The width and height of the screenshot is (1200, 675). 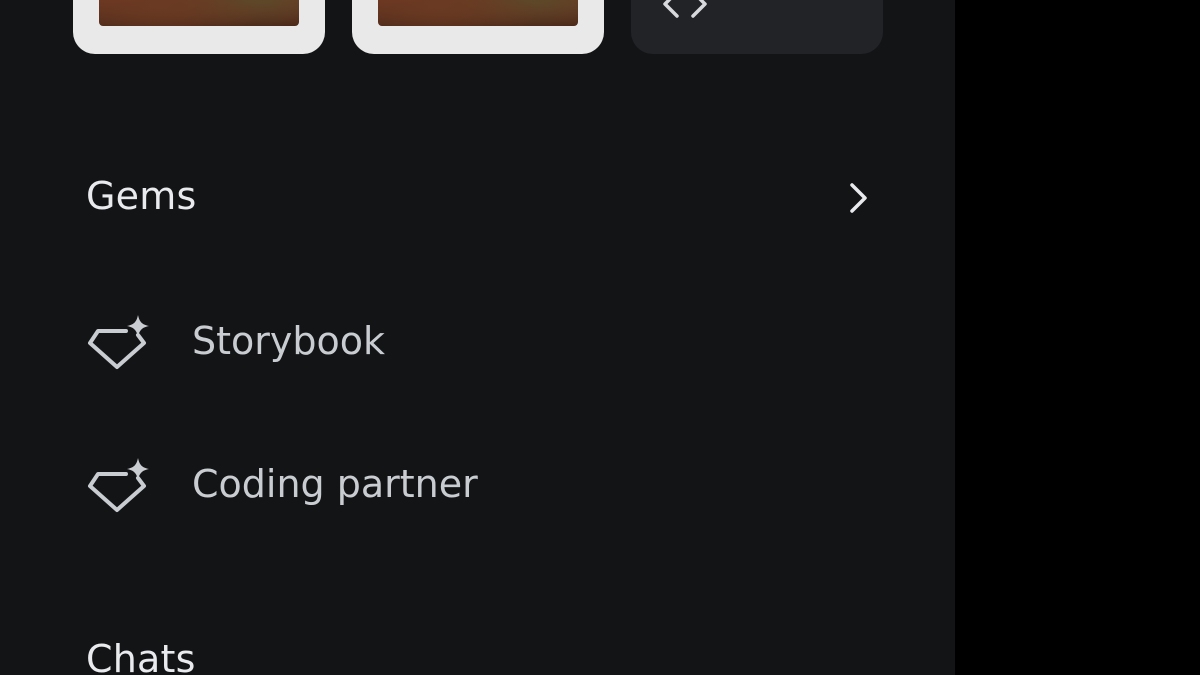 I want to click on gem-item-label: Coding partner, so click(x=335, y=484).